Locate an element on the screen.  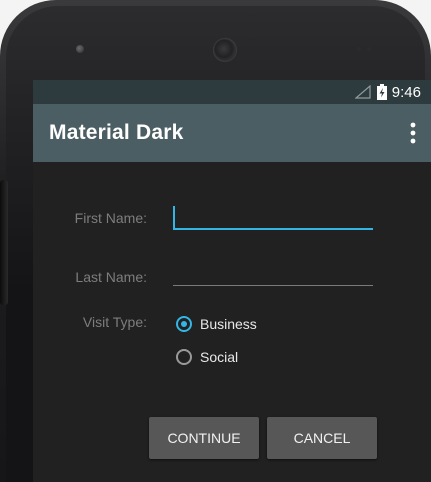
radio-social: Social is located at coordinates (207, 357).